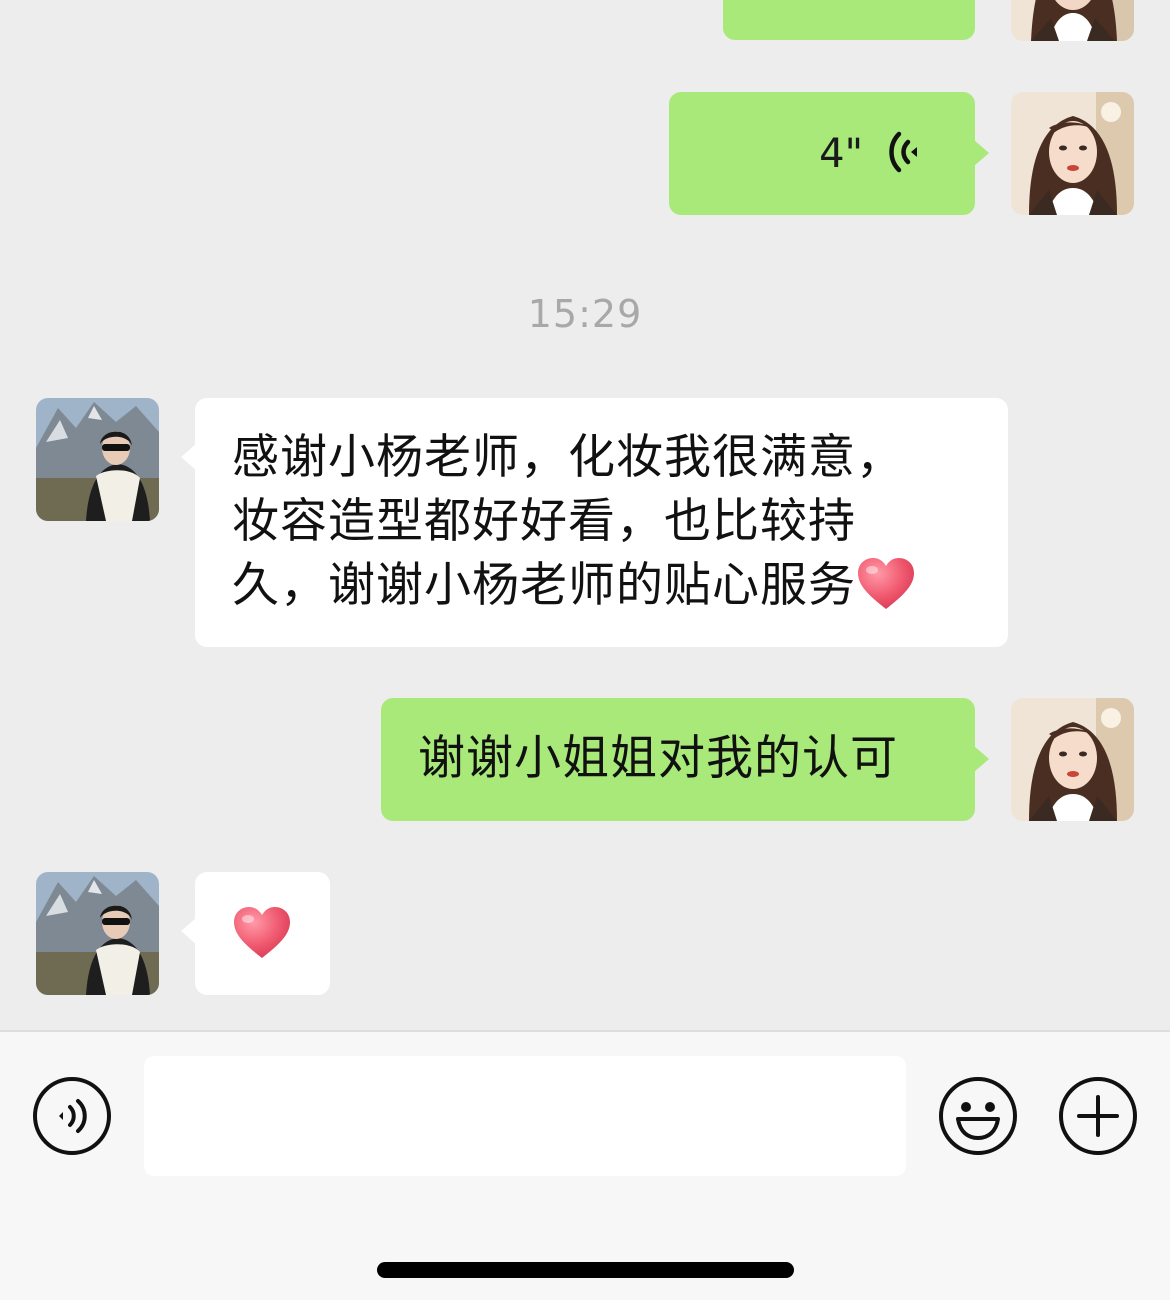 The width and height of the screenshot is (1170, 1300). What do you see at coordinates (544, 585) in the screenshot?
I see `message-line: 久，谢谢小杨老师的贴心服务` at bounding box center [544, 585].